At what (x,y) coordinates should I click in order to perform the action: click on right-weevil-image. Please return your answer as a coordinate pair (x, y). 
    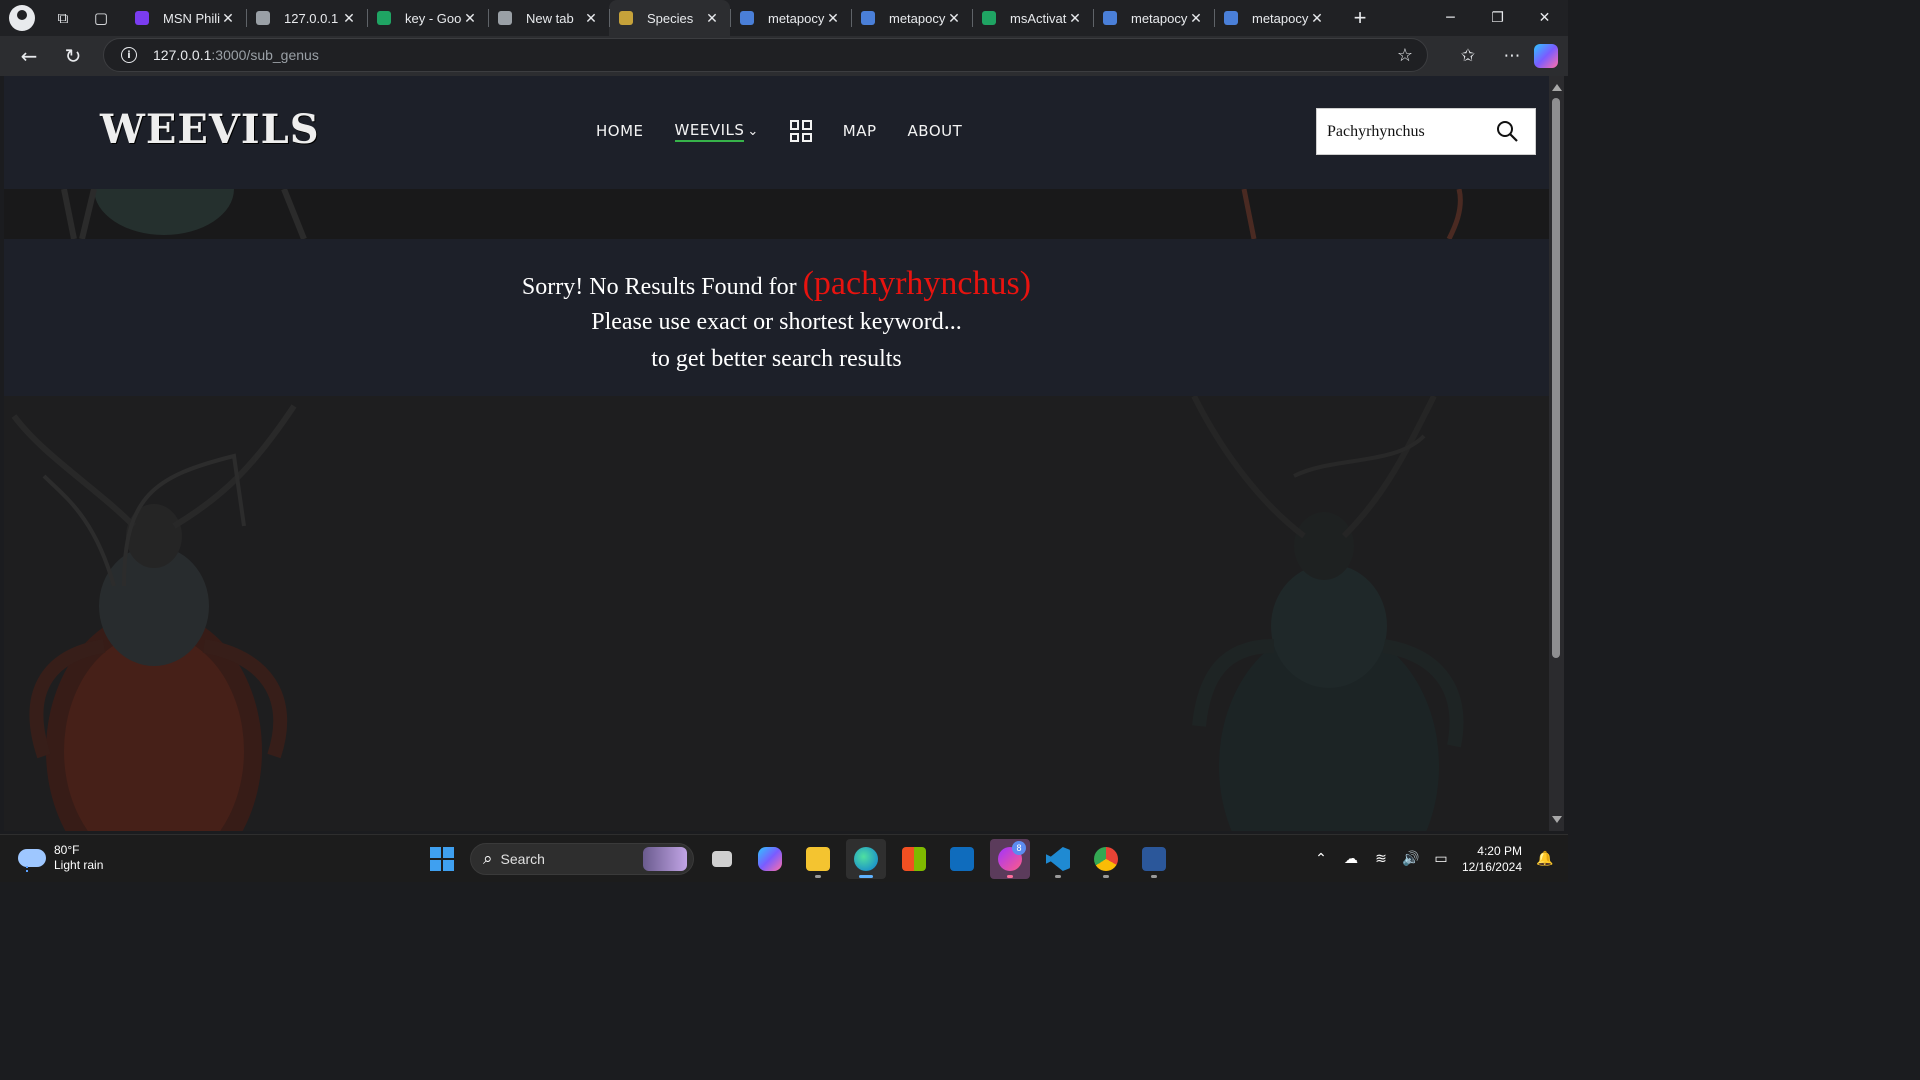
    Looking at the image, I should click on (1327, 613).